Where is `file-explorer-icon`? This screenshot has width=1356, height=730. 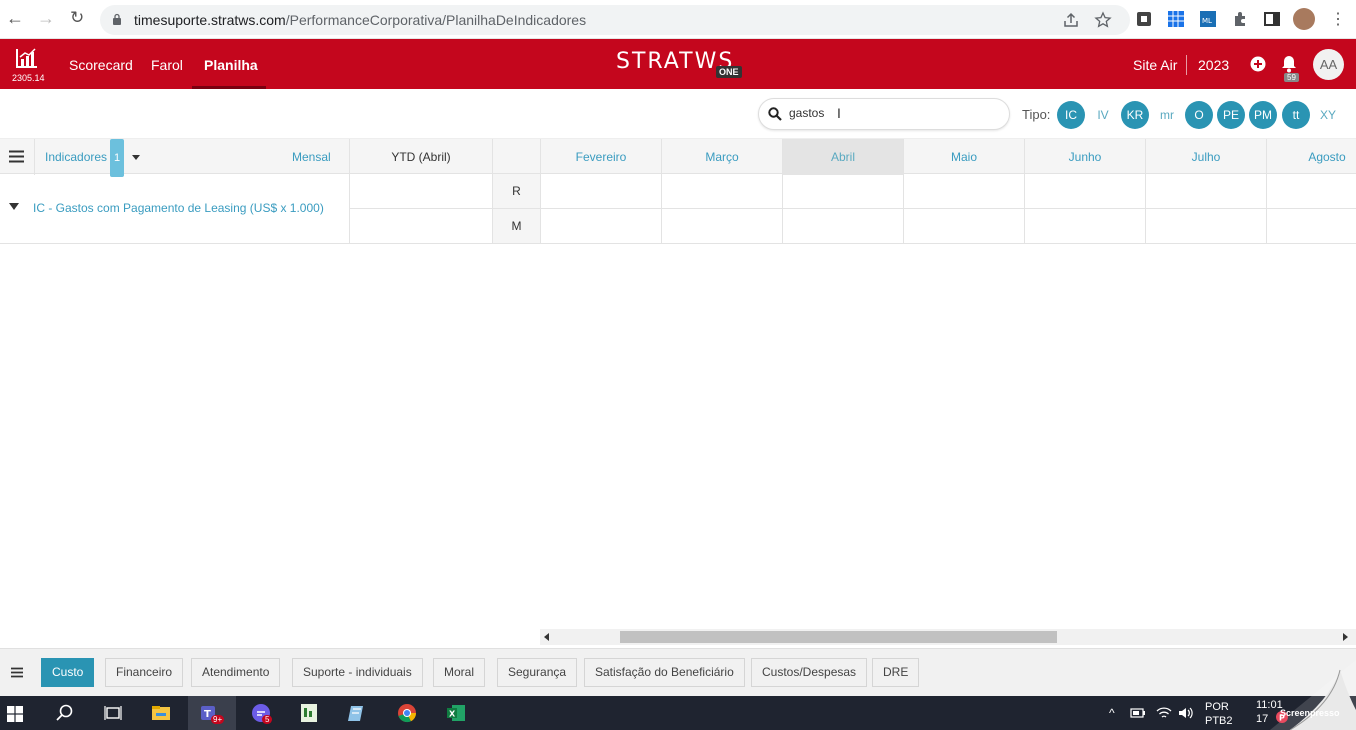 file-explorer-icon is located at coordinates (161, 713).